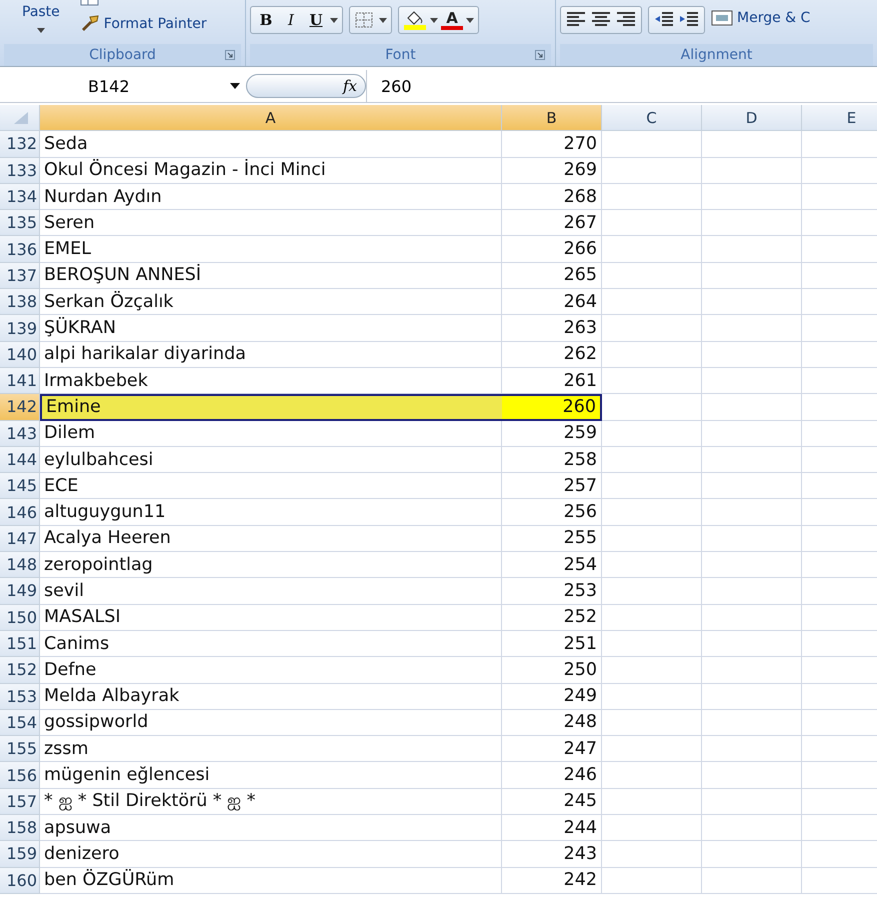  Describe the element at coordinates (271, 355) in the screenshot. I see `table-cell: alpi harikalar diyarinda` at that location.